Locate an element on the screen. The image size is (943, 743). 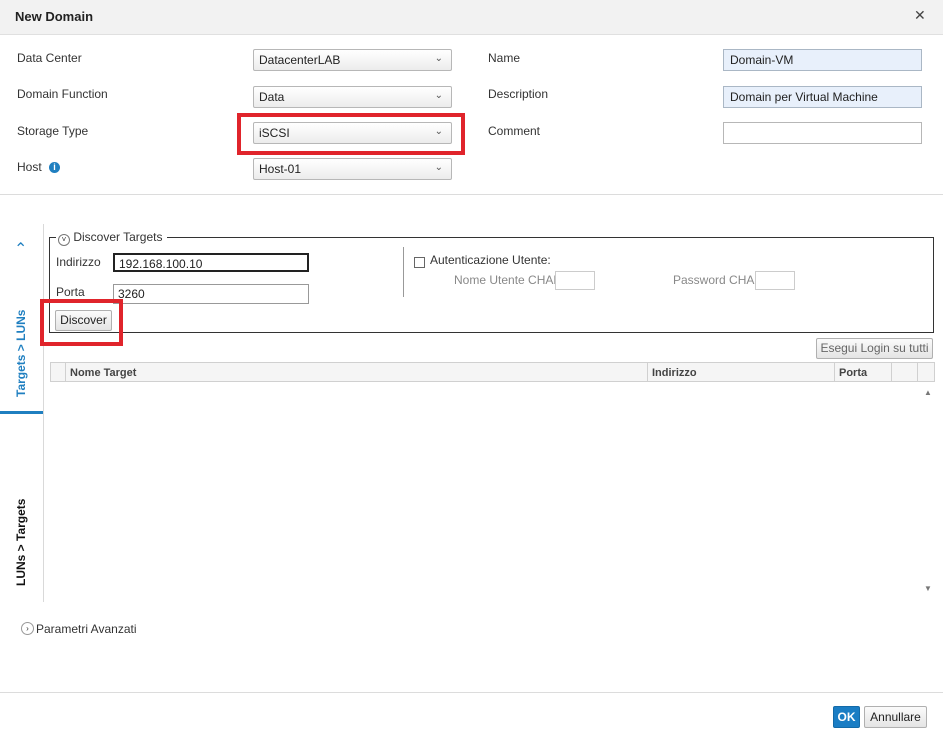
tab-targets-luns: Targets > LUNs is located at coordinates (21, 353).